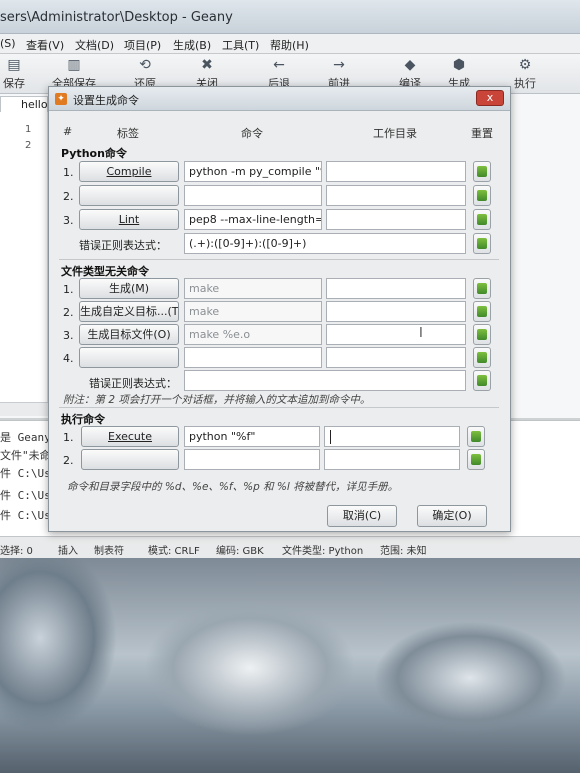 This screenshot has height=773, width=580. I want to click on menu-help: 帮助(H), so click(289, 45).